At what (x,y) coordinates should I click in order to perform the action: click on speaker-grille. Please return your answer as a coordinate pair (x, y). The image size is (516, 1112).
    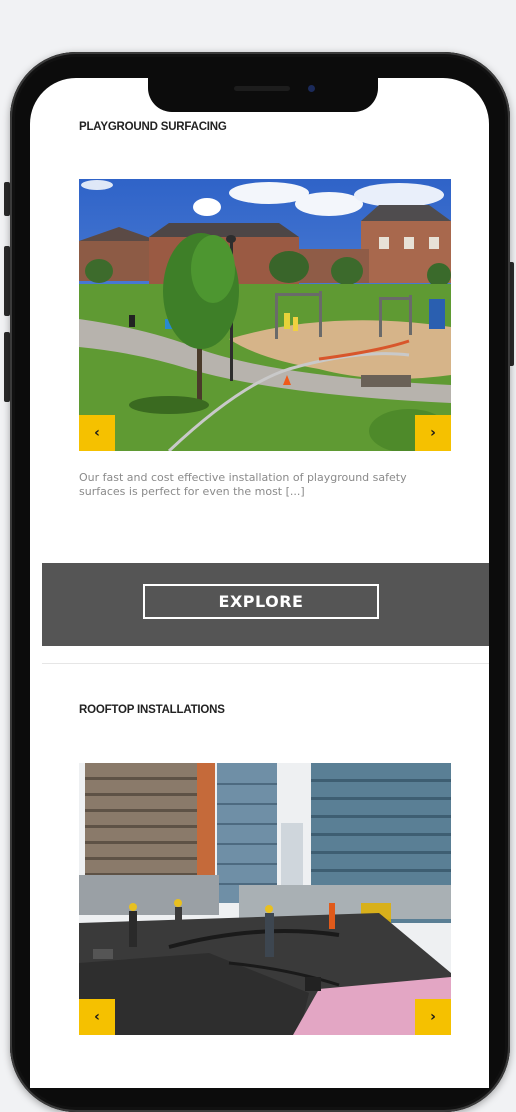
    Looking at the image, I should click on (262, 88).